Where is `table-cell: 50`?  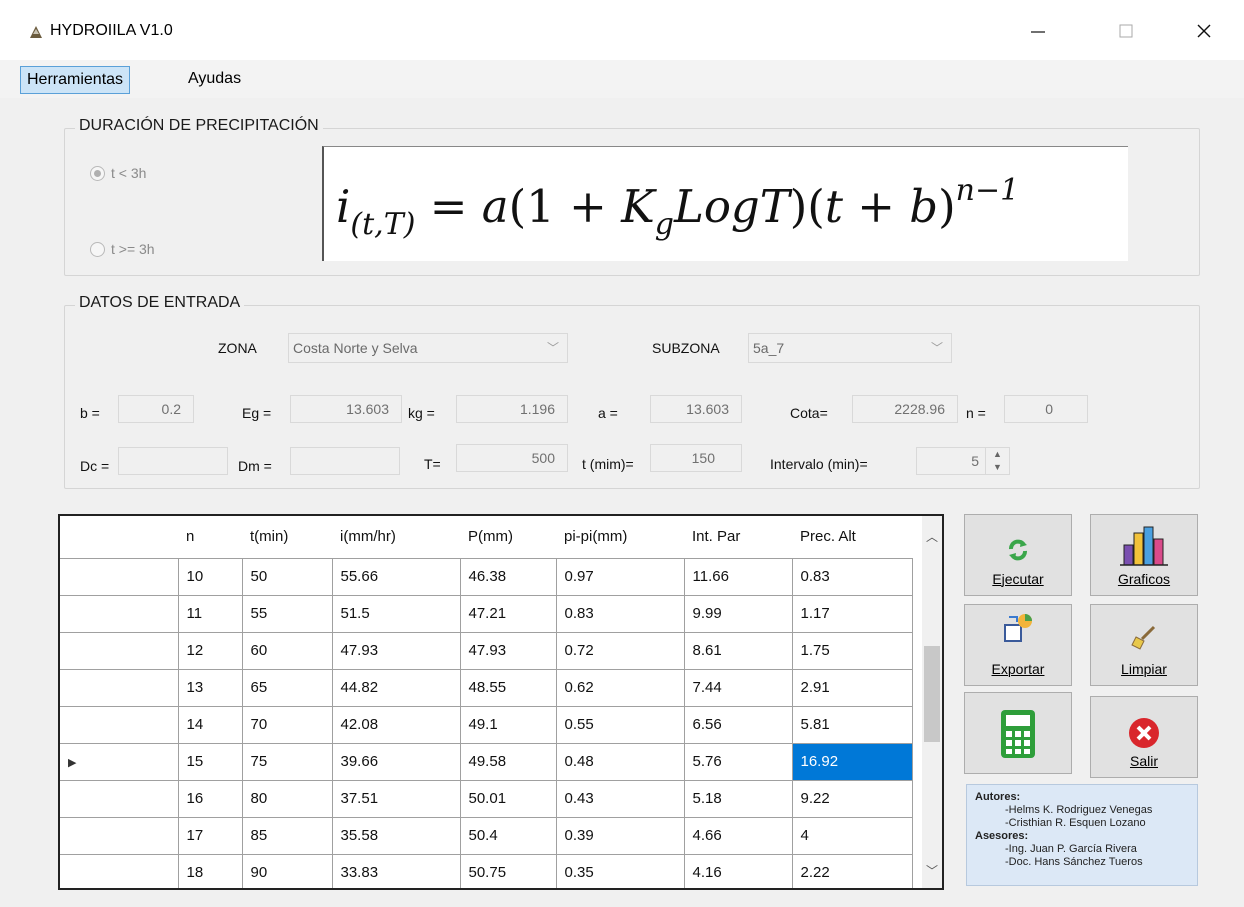 table-cell: 50 is located at coordinates (287, 576).